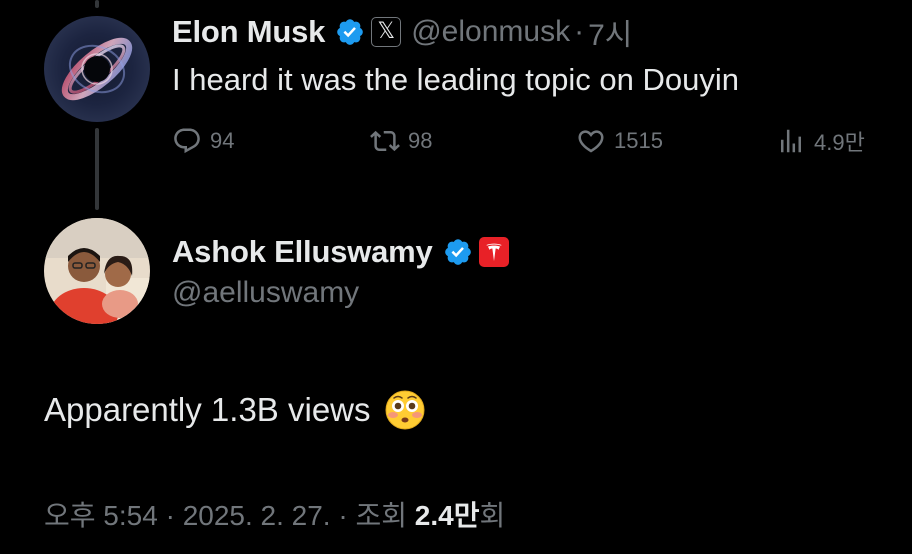  Describe the element at coordinates (257, 515) in the screenshot. I see `tweet-date: 2025. 2. 27.` at that location.